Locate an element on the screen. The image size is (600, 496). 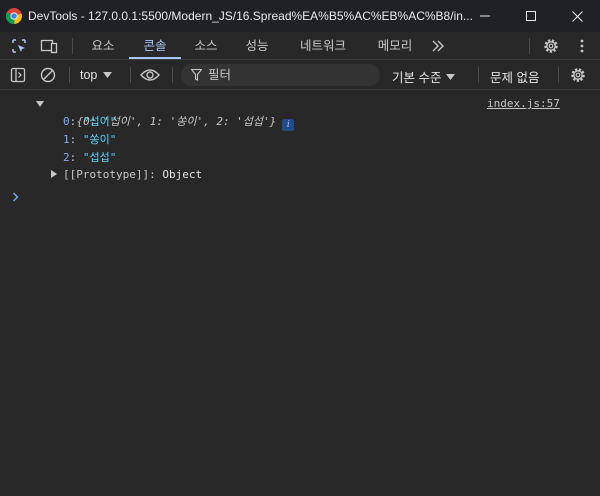
property-value: "섭섭" is located at coordinates (99, 157).